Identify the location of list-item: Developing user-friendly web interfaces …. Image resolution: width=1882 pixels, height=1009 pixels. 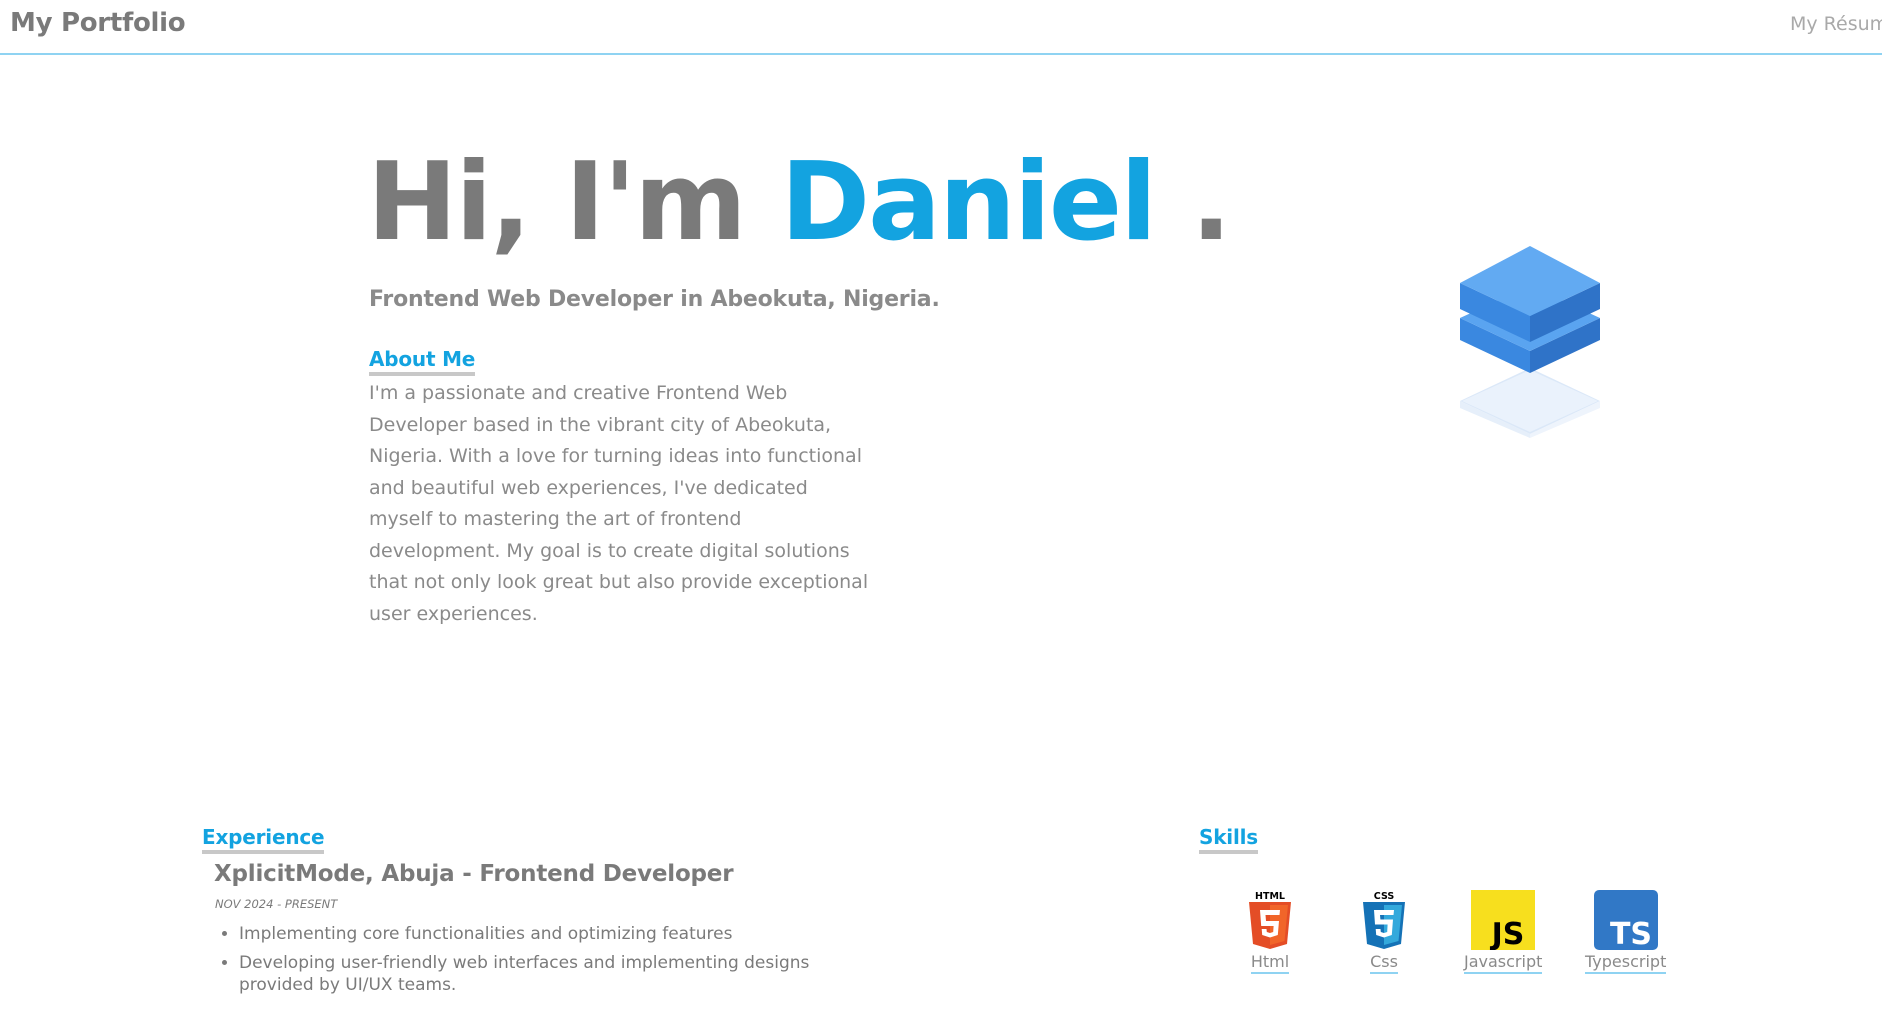
(549, 974).